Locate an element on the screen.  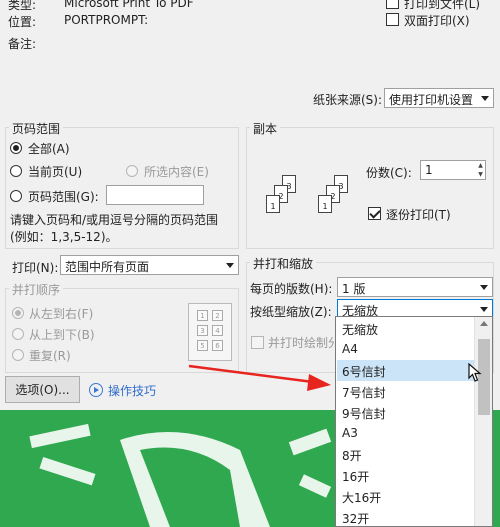
print-to-file-label: 打印到文件(L) is located at coordinates (442, 5).